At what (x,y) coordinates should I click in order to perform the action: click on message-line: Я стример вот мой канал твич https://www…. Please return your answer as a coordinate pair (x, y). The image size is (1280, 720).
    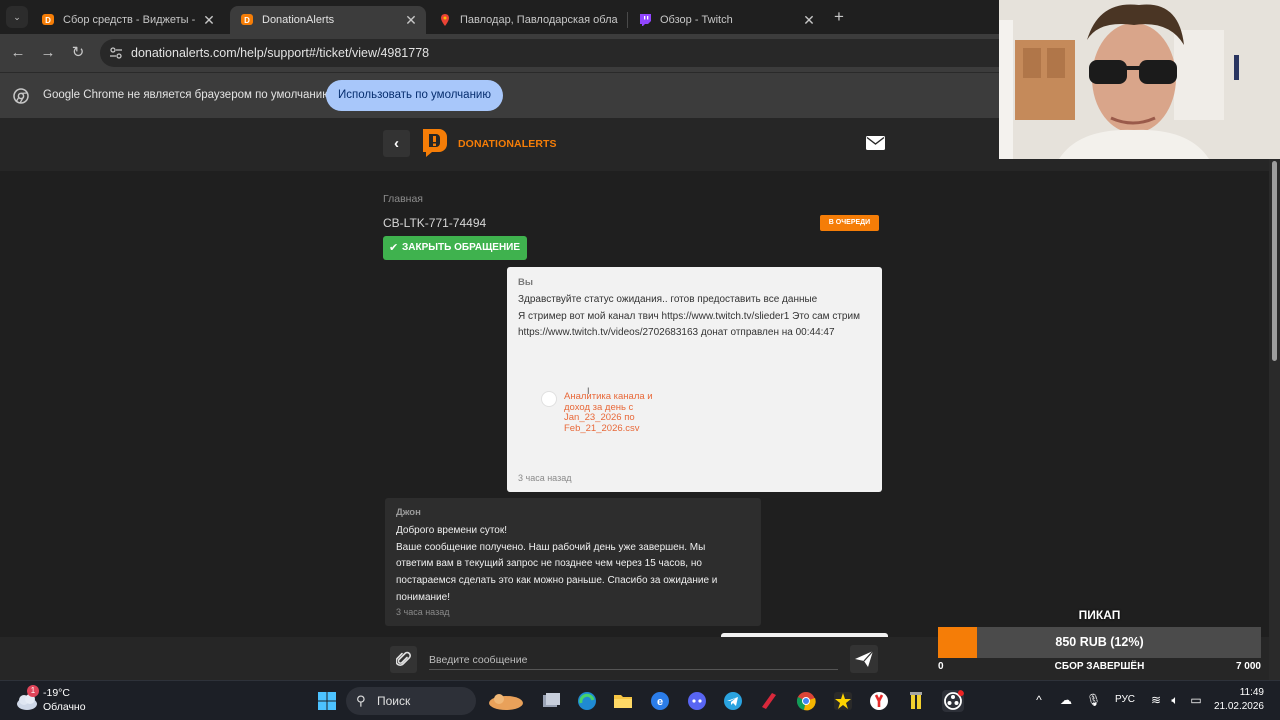
    Looking at the image, I should click on (689, 324).